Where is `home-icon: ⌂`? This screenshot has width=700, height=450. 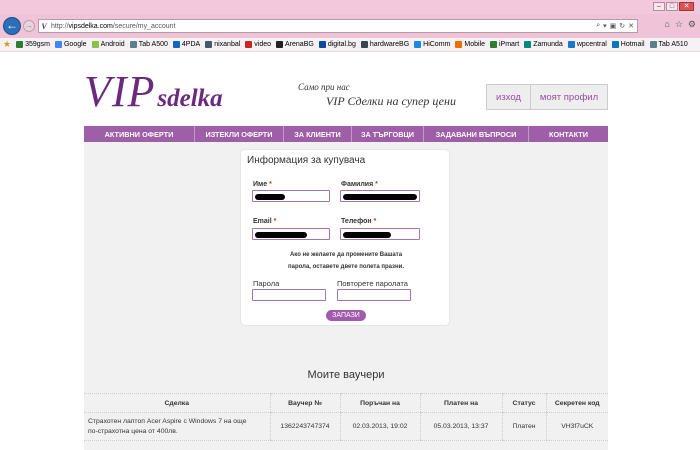
home-icon: ⌂ is located at coordinates (666, 24).